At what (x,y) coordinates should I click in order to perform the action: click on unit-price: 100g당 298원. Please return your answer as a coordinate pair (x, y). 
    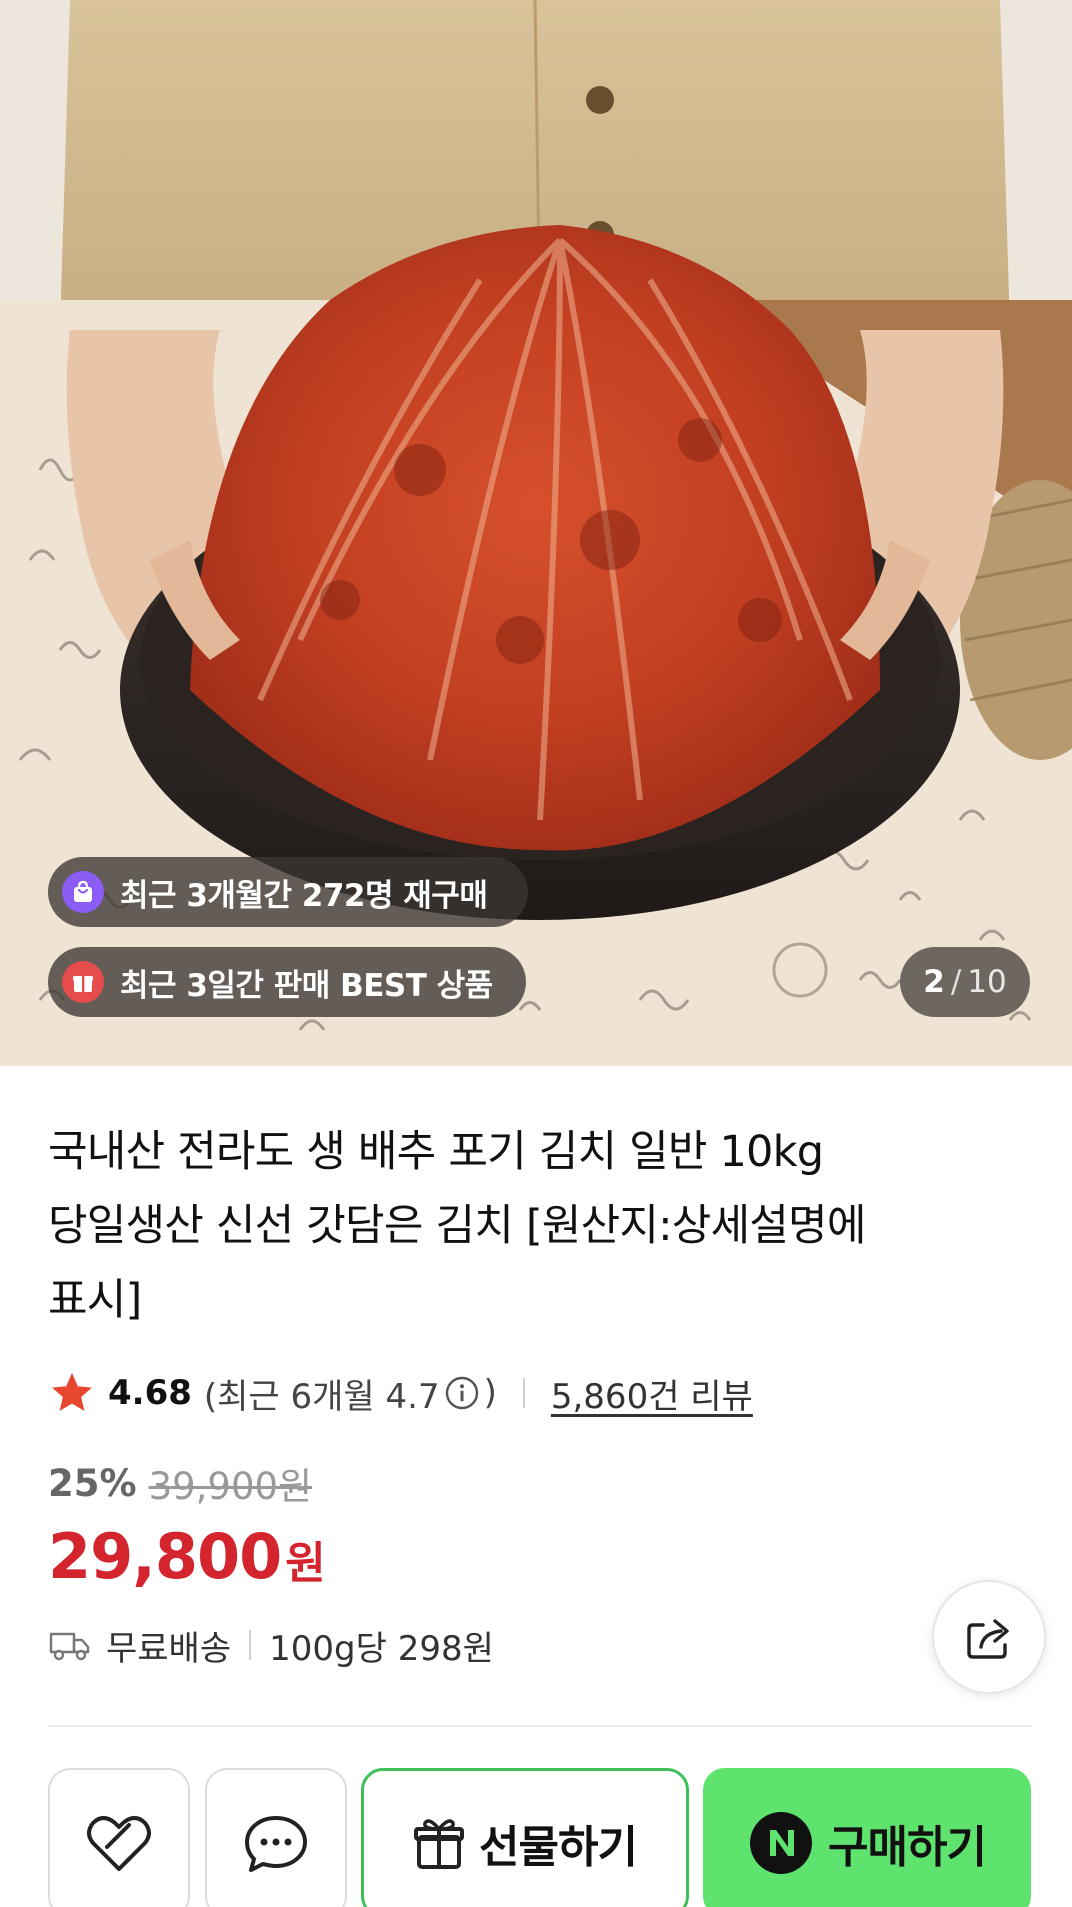
    Looking at the image, I should click on (381, 1648).